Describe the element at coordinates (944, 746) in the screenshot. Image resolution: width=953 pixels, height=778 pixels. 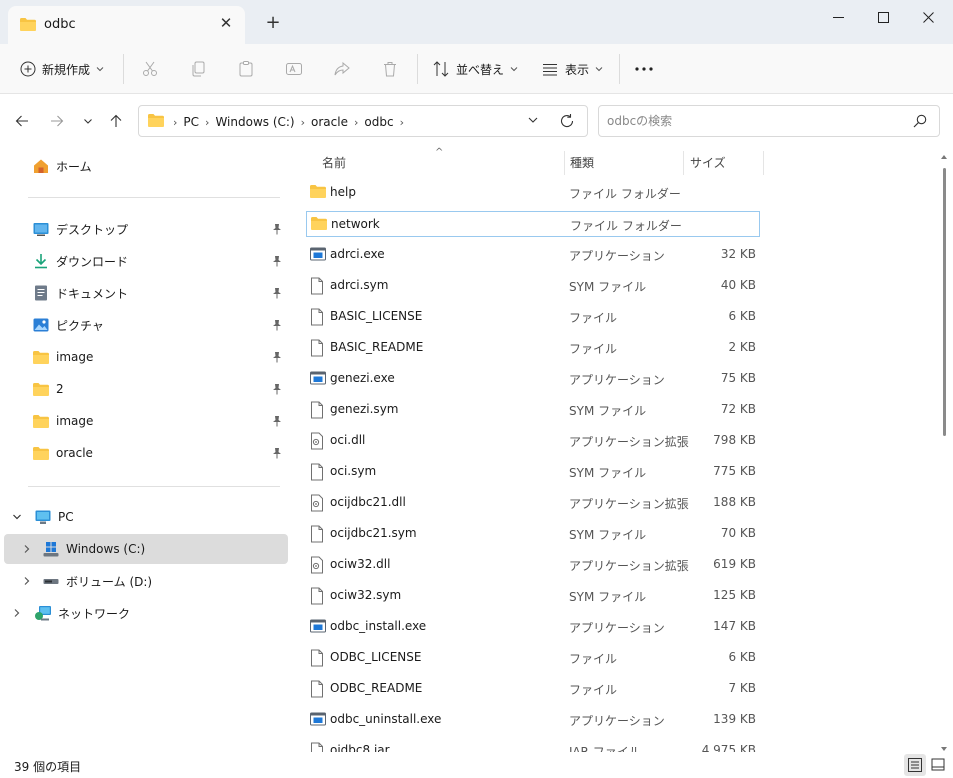
I see `scroll-down-icon` at that location.